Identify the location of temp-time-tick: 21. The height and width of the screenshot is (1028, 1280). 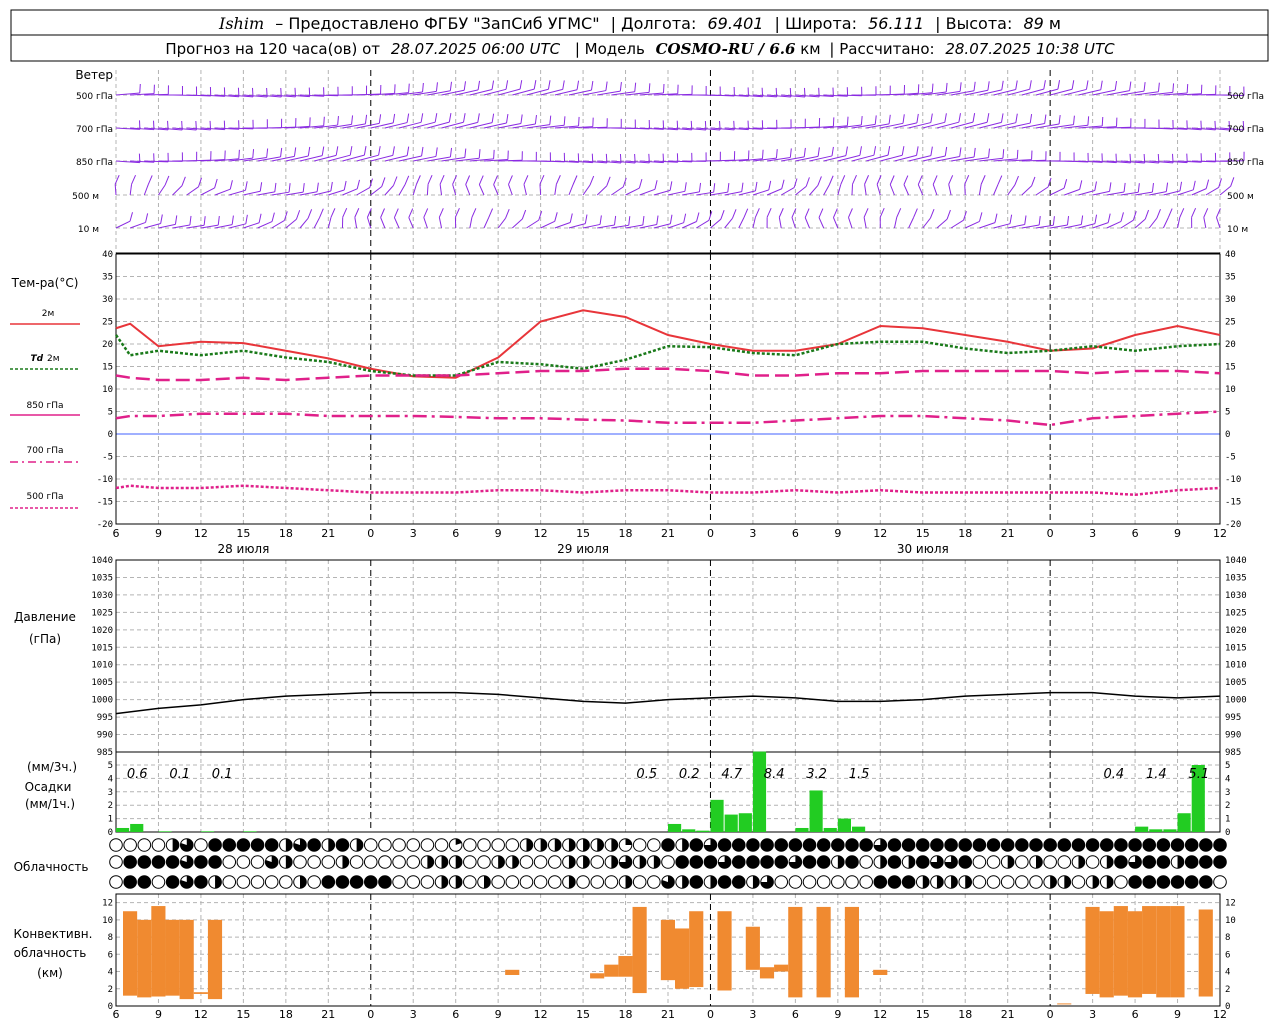
(328, 533).